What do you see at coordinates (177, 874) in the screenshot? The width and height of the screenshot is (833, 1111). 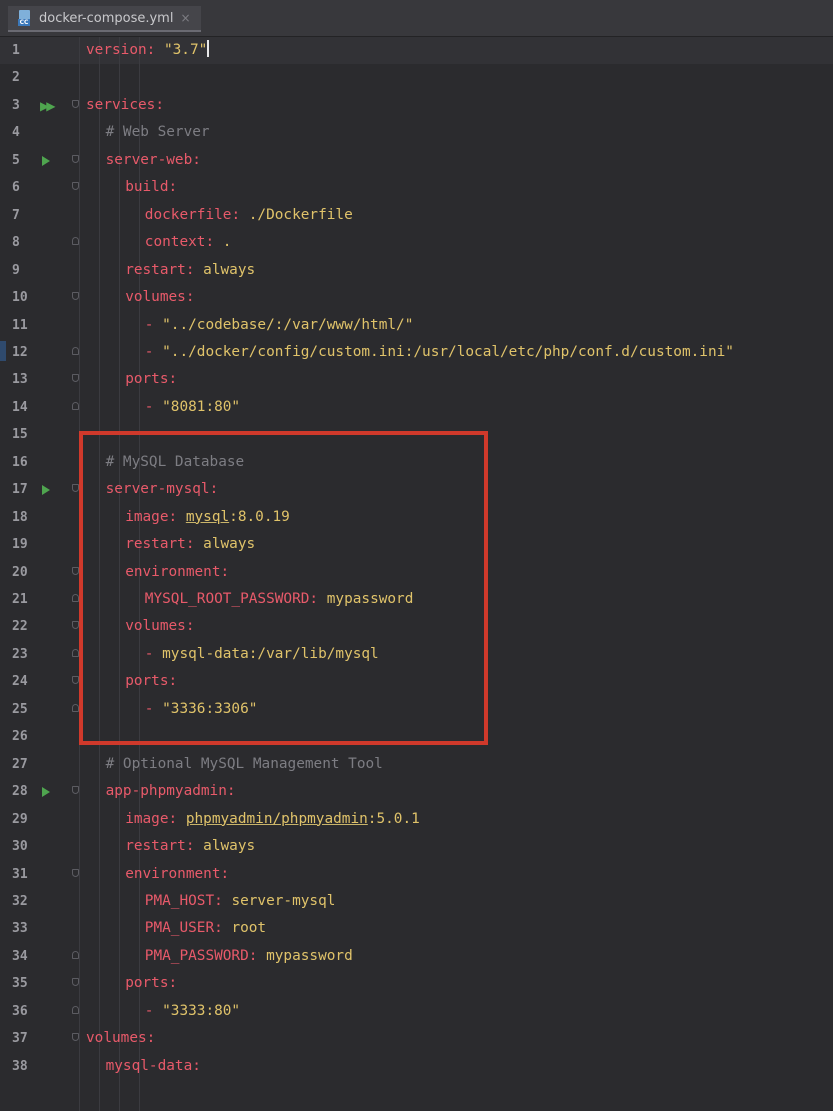 I see `code-text: environment:` at bounding box center [177, 874].